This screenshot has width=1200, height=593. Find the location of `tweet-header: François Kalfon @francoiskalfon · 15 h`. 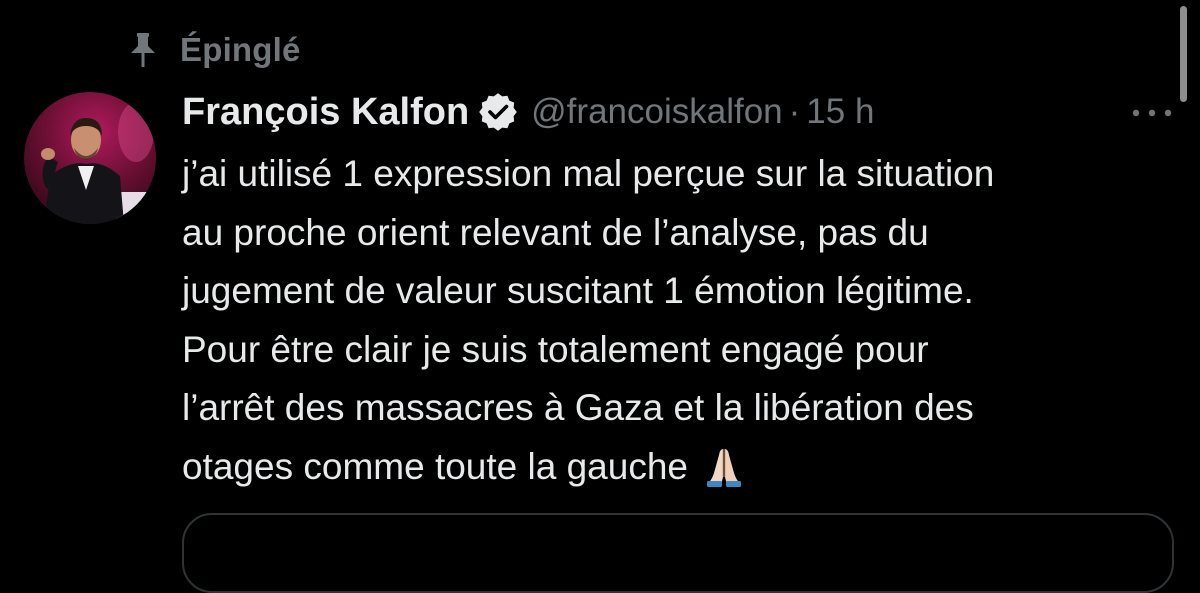

tweet-header: François Kalfon @francoiskalfon · 15 h is located at coordinates (528, 112).